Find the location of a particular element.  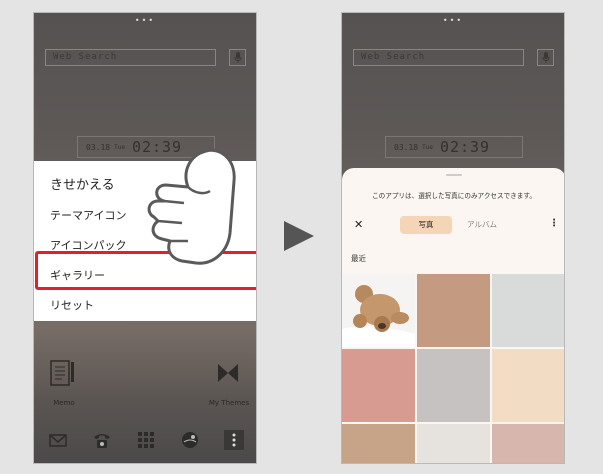

next-step-arrow-icon is located at coordinates (299, 236).